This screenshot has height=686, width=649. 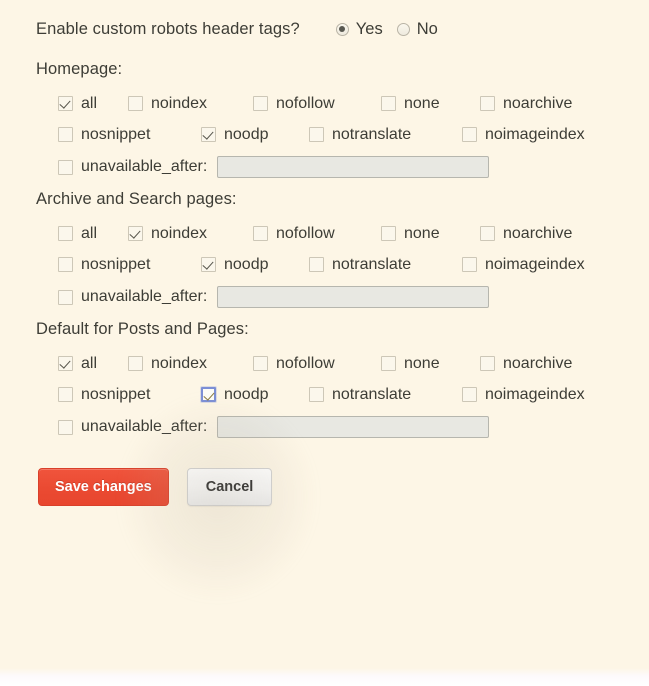 What do you see at coordinates (427, 29) in the screenshot?
I see `radio-no-label: No` at bounding box center [427, 29].